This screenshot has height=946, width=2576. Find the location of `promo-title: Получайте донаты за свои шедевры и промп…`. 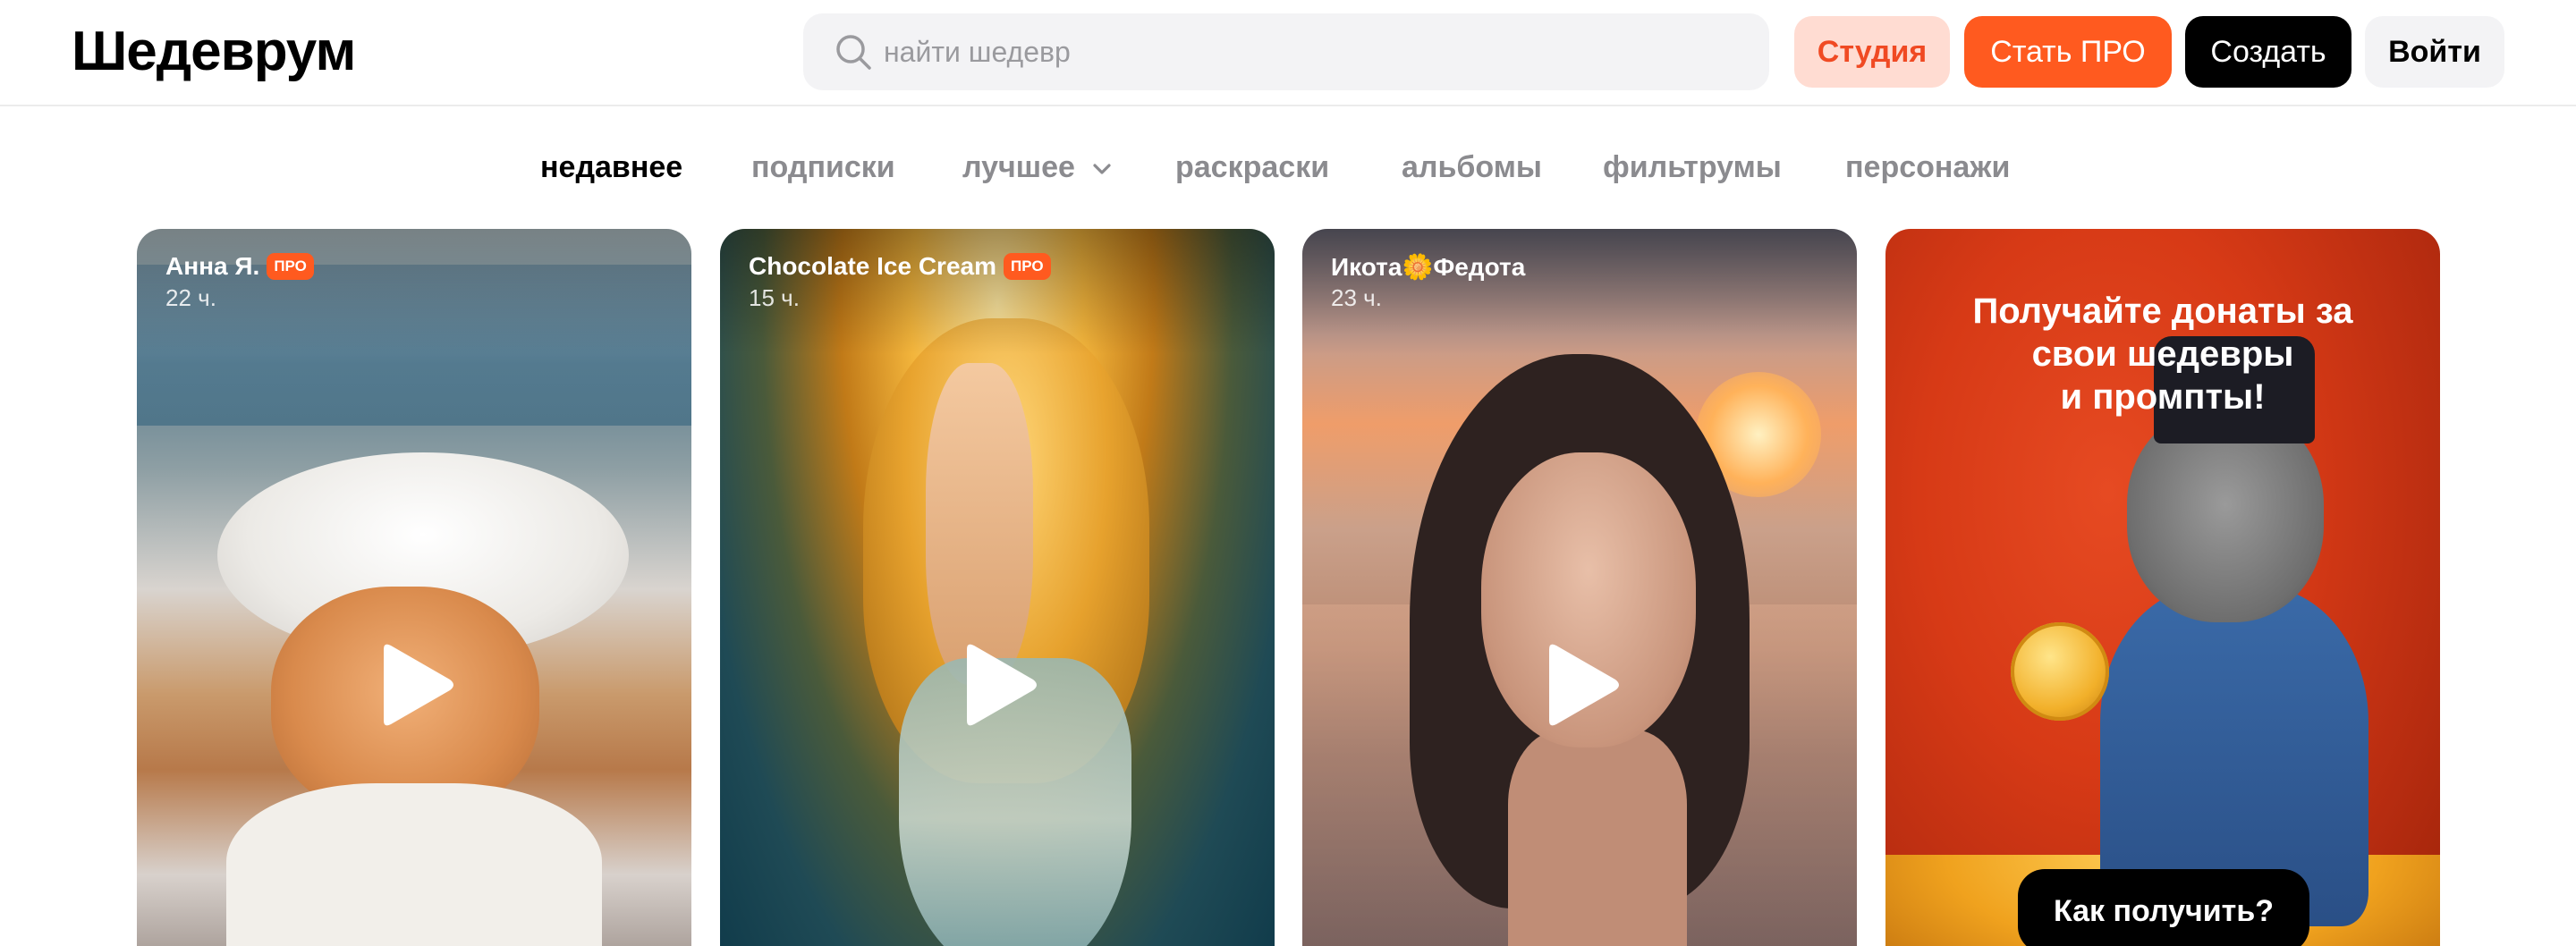

promo-title: Получайте донаты за свои шедевры и промп… is located at coordinates (2162, 354).